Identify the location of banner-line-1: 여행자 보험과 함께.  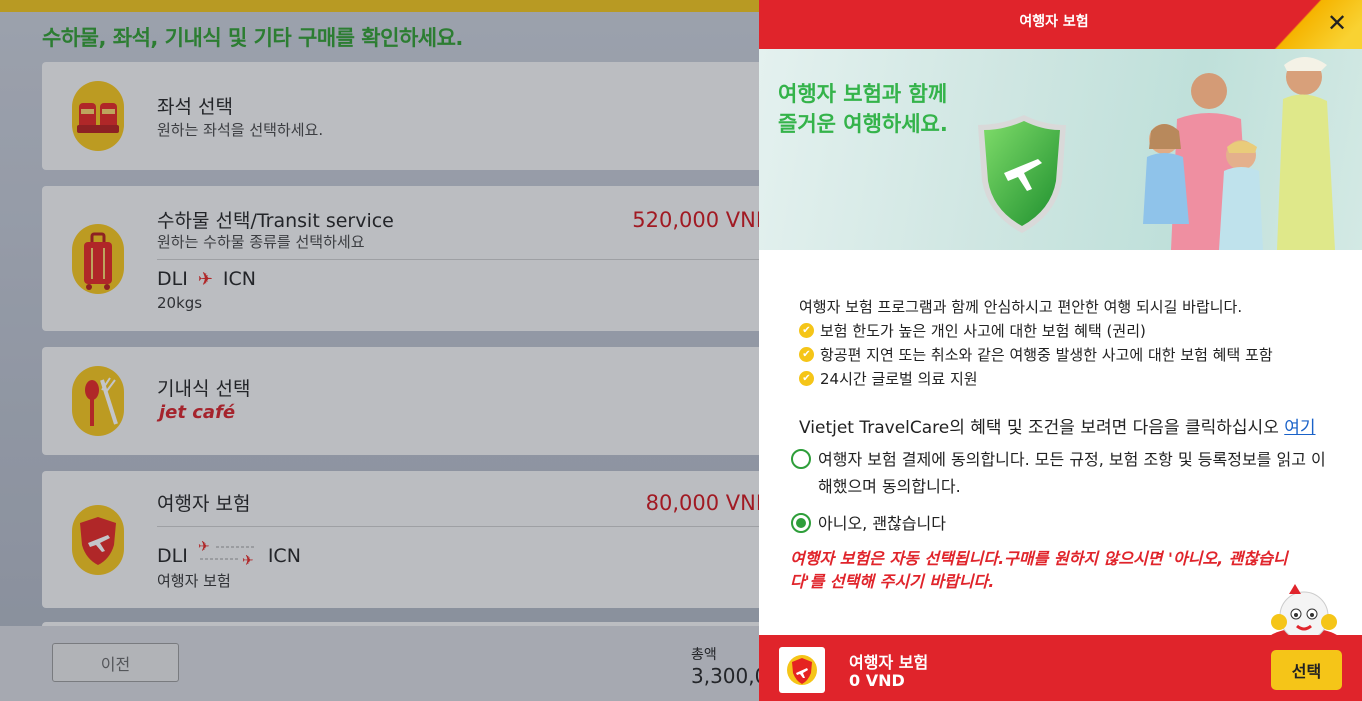
(863, 94).